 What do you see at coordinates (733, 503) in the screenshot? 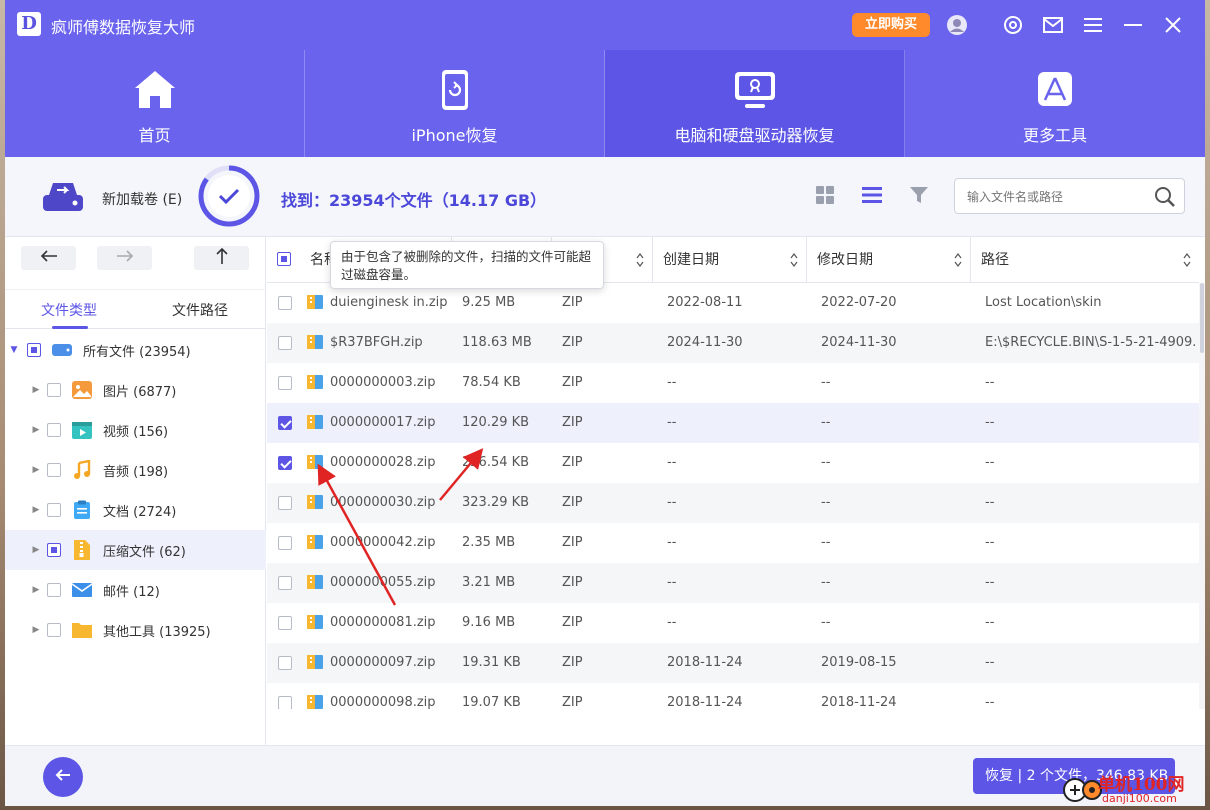
I see `table-row: 0000000030.zip 323.29 KB ZIP -- -- --` at bounding box center [733, 503].